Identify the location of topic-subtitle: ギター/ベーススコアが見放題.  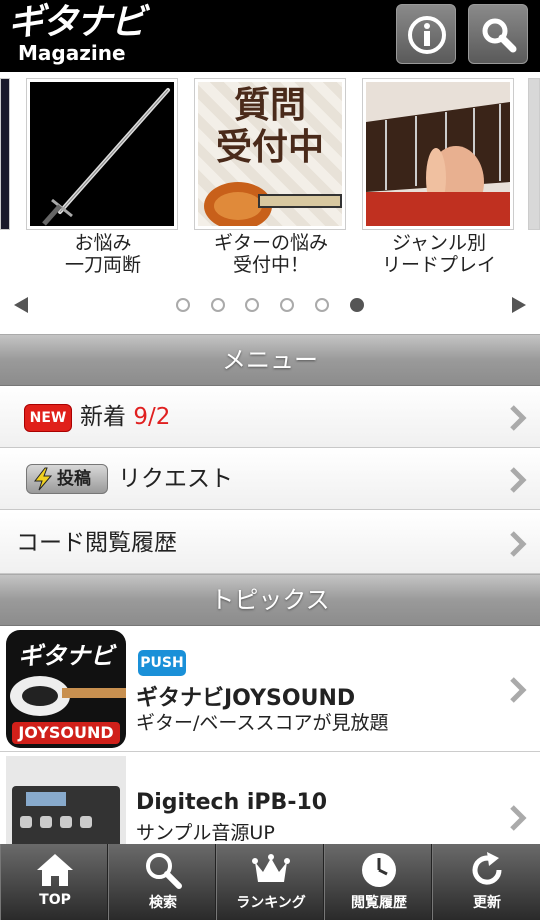
(262, 723).